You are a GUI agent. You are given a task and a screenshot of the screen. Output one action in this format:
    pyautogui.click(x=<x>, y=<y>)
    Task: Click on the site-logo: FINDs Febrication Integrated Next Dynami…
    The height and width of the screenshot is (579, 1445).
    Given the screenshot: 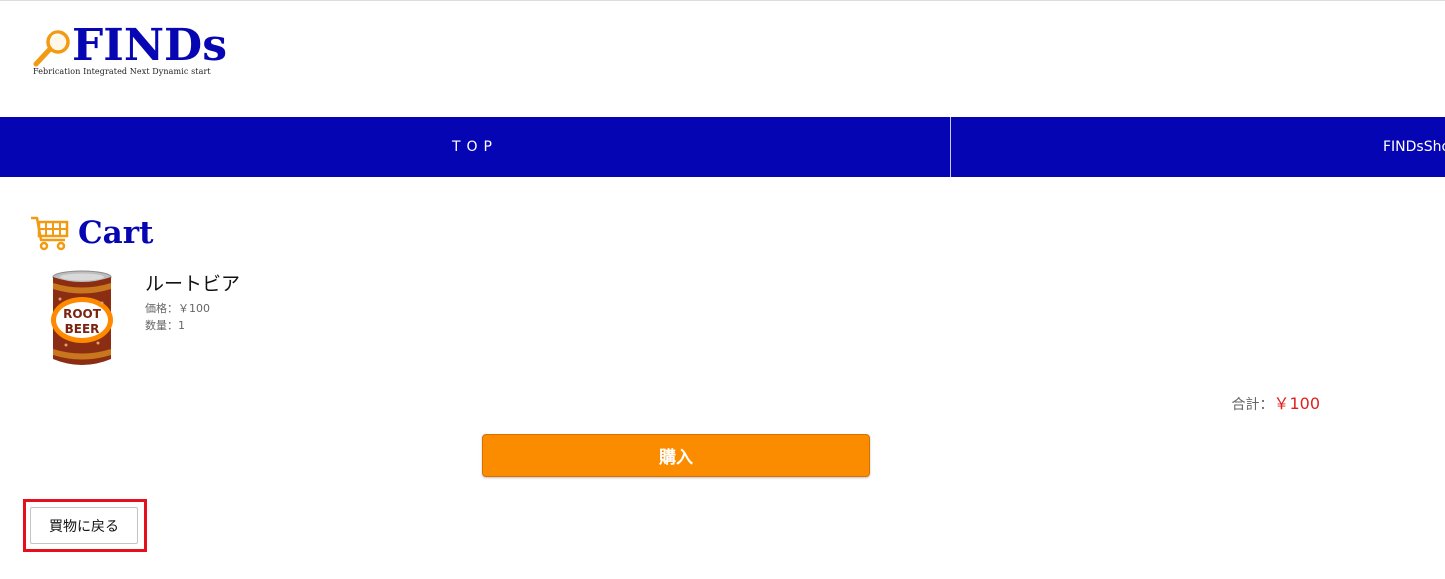 What is the action you would take?
    pyautogui.click(x=137, y=51)
    